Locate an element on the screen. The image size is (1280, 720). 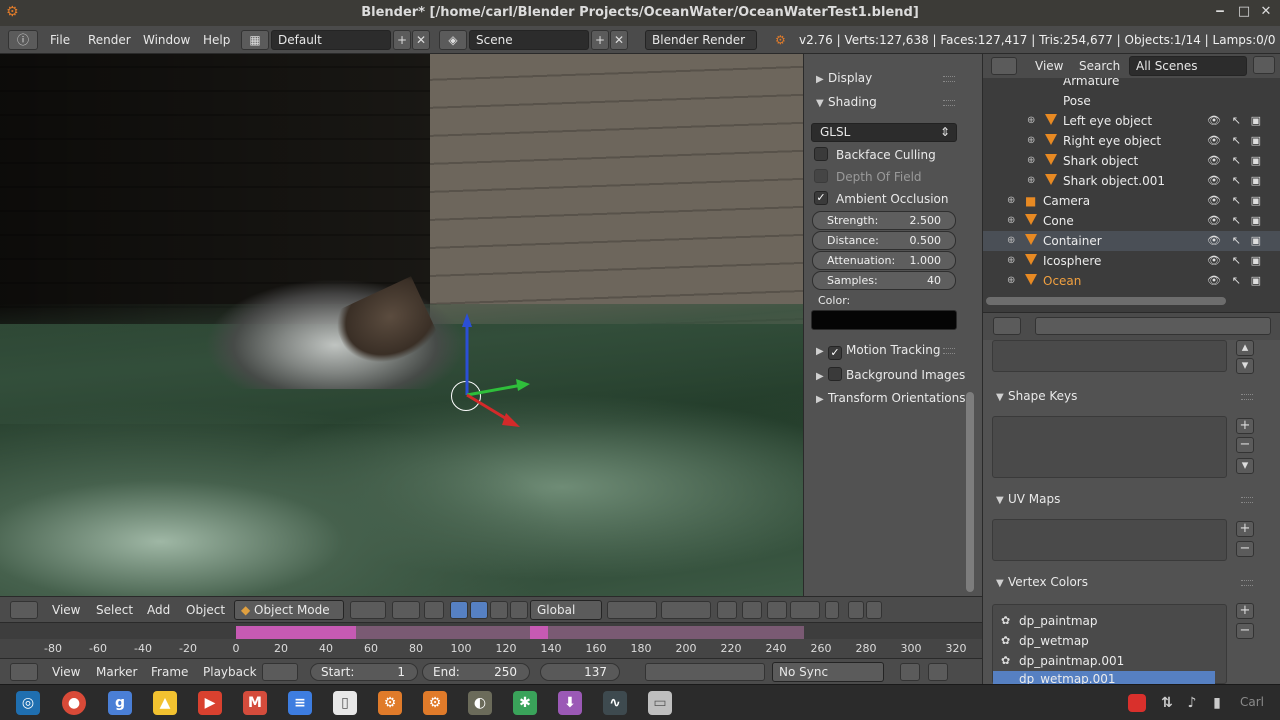
file-manager-icon: ▭ is located at coordinates (660, 703).